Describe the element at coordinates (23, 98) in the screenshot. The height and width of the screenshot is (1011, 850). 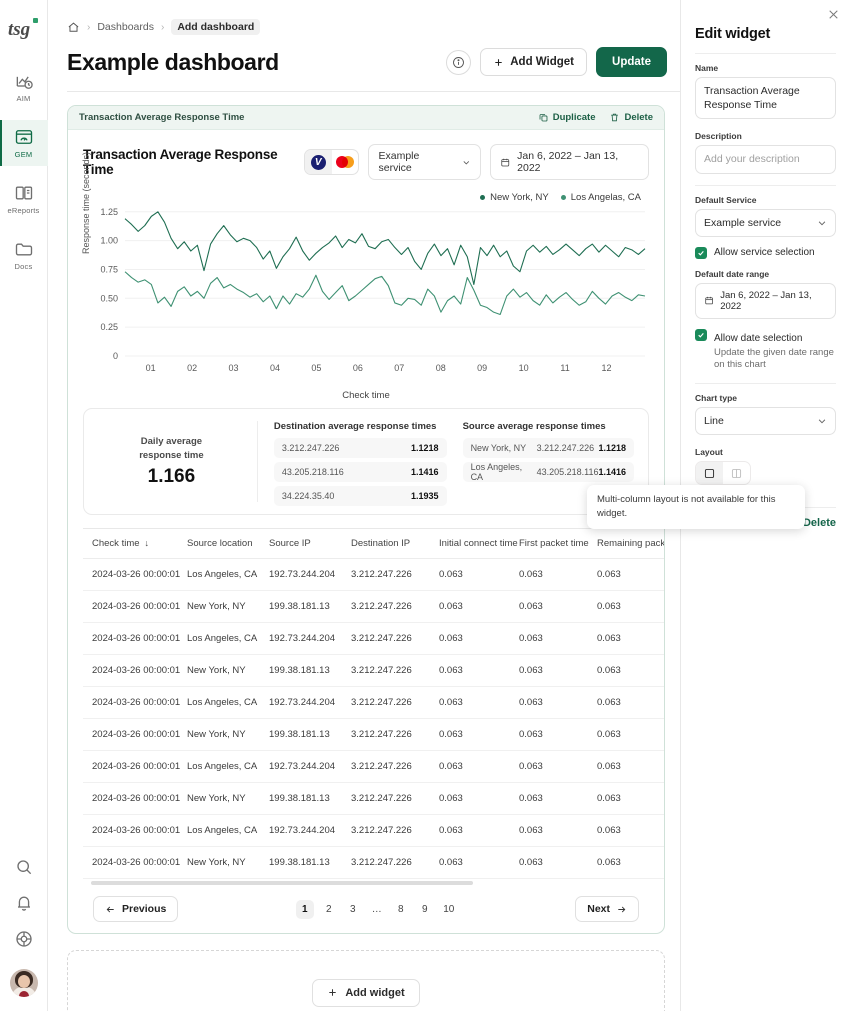
I see `sidebar-item-label: AIM` at that location.